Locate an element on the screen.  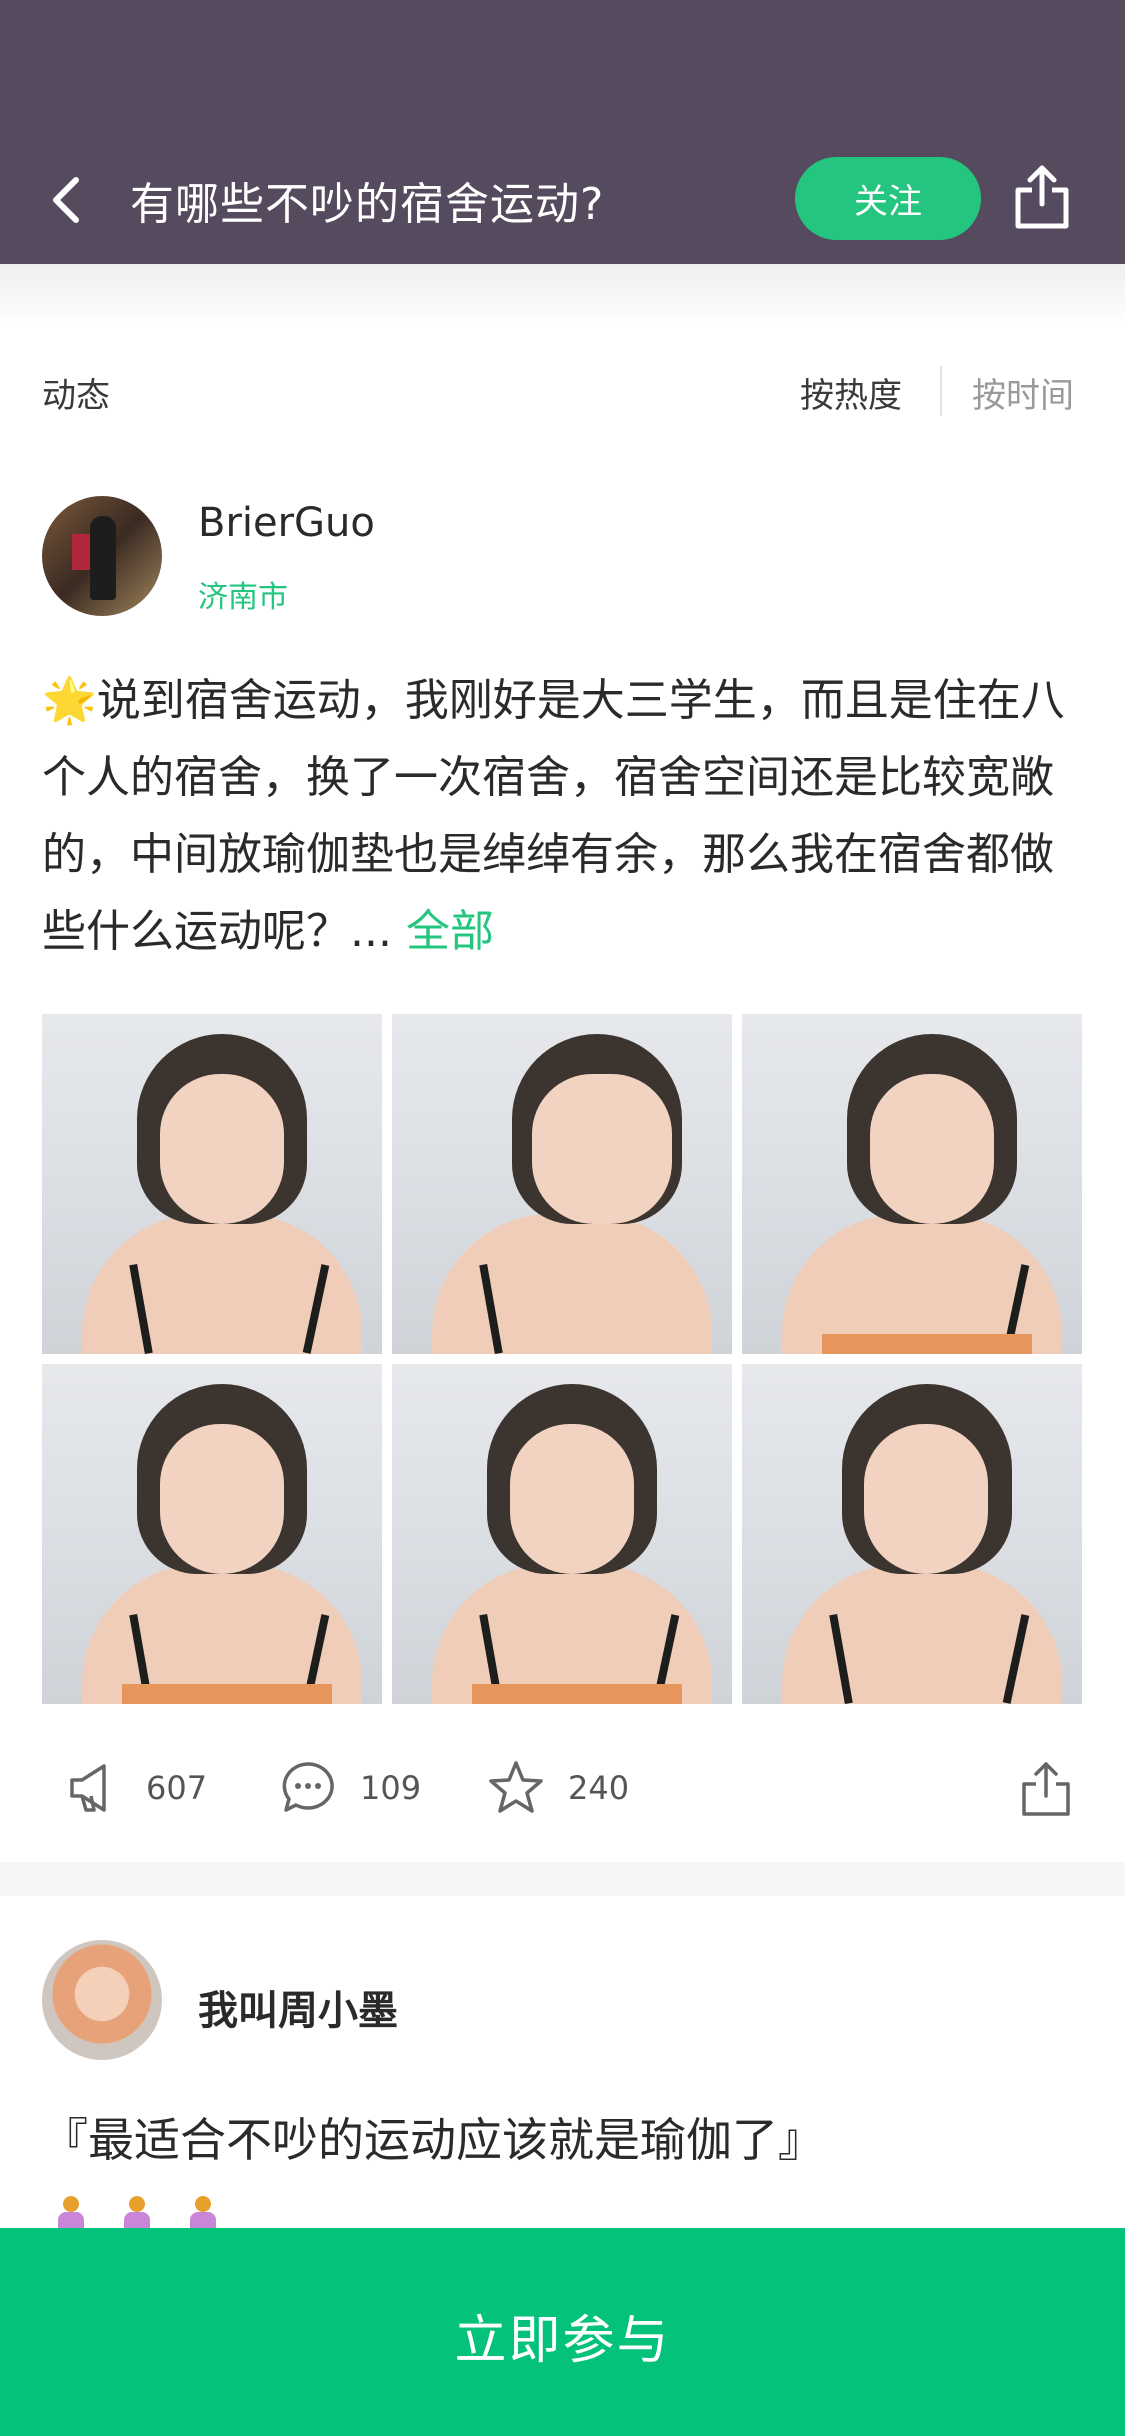
post-location: 济南市 is located at coordinates (243, 597).